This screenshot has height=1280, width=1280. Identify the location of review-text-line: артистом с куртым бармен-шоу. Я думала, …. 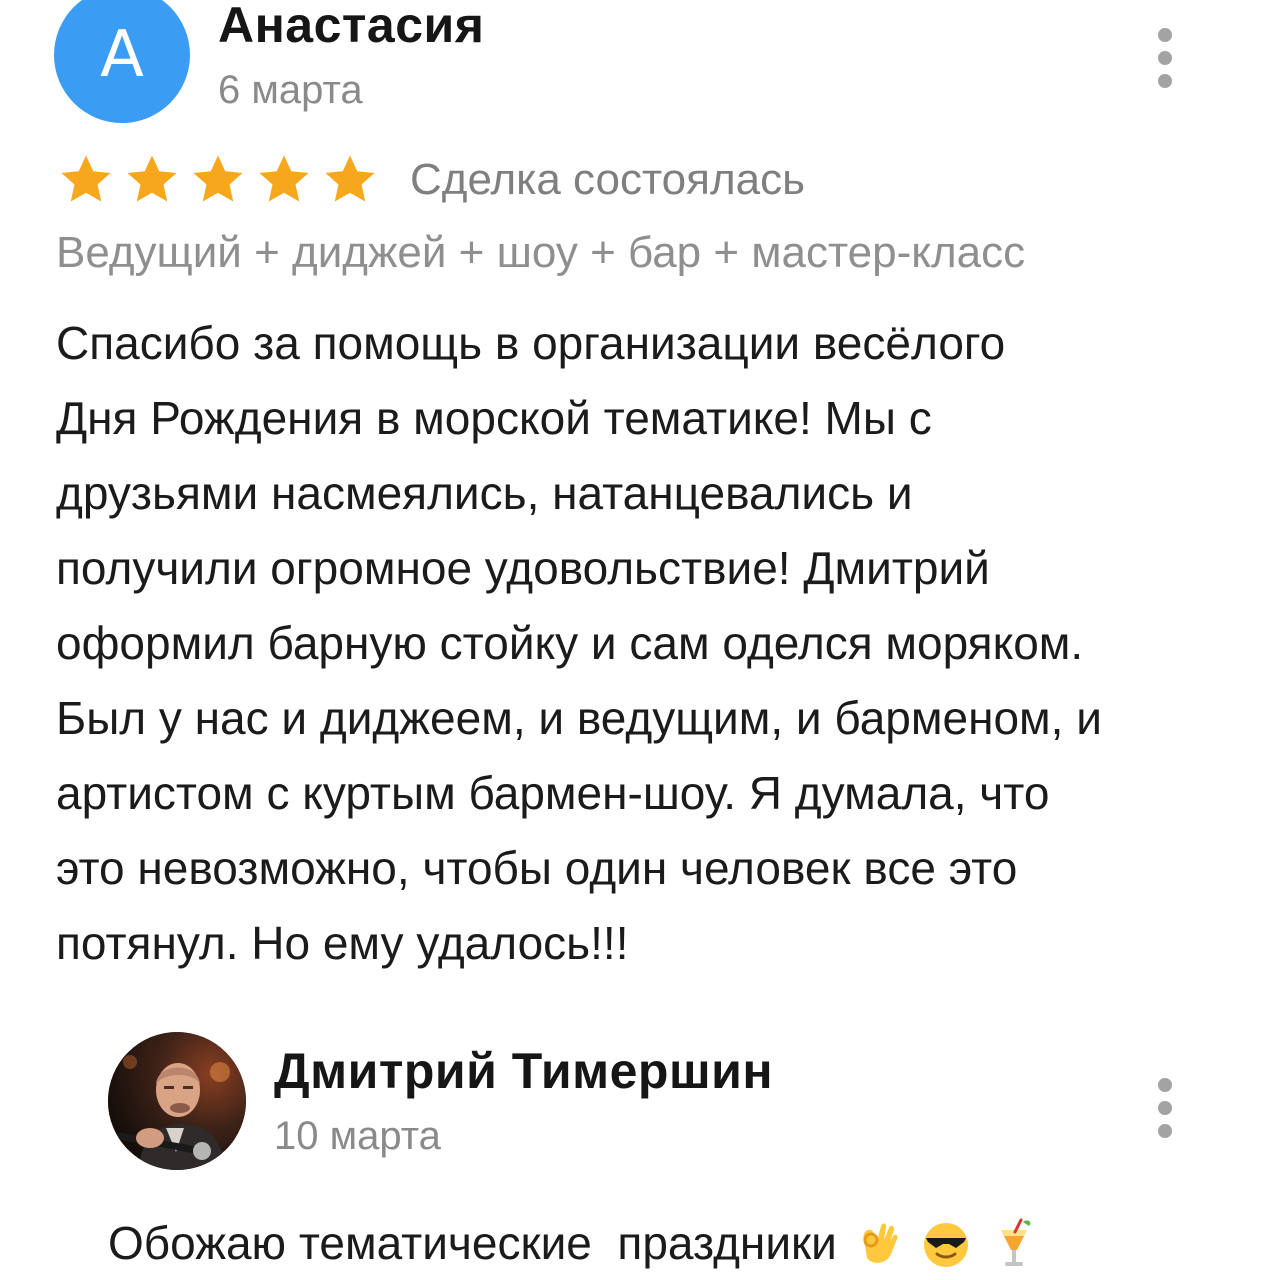
(553, 793).